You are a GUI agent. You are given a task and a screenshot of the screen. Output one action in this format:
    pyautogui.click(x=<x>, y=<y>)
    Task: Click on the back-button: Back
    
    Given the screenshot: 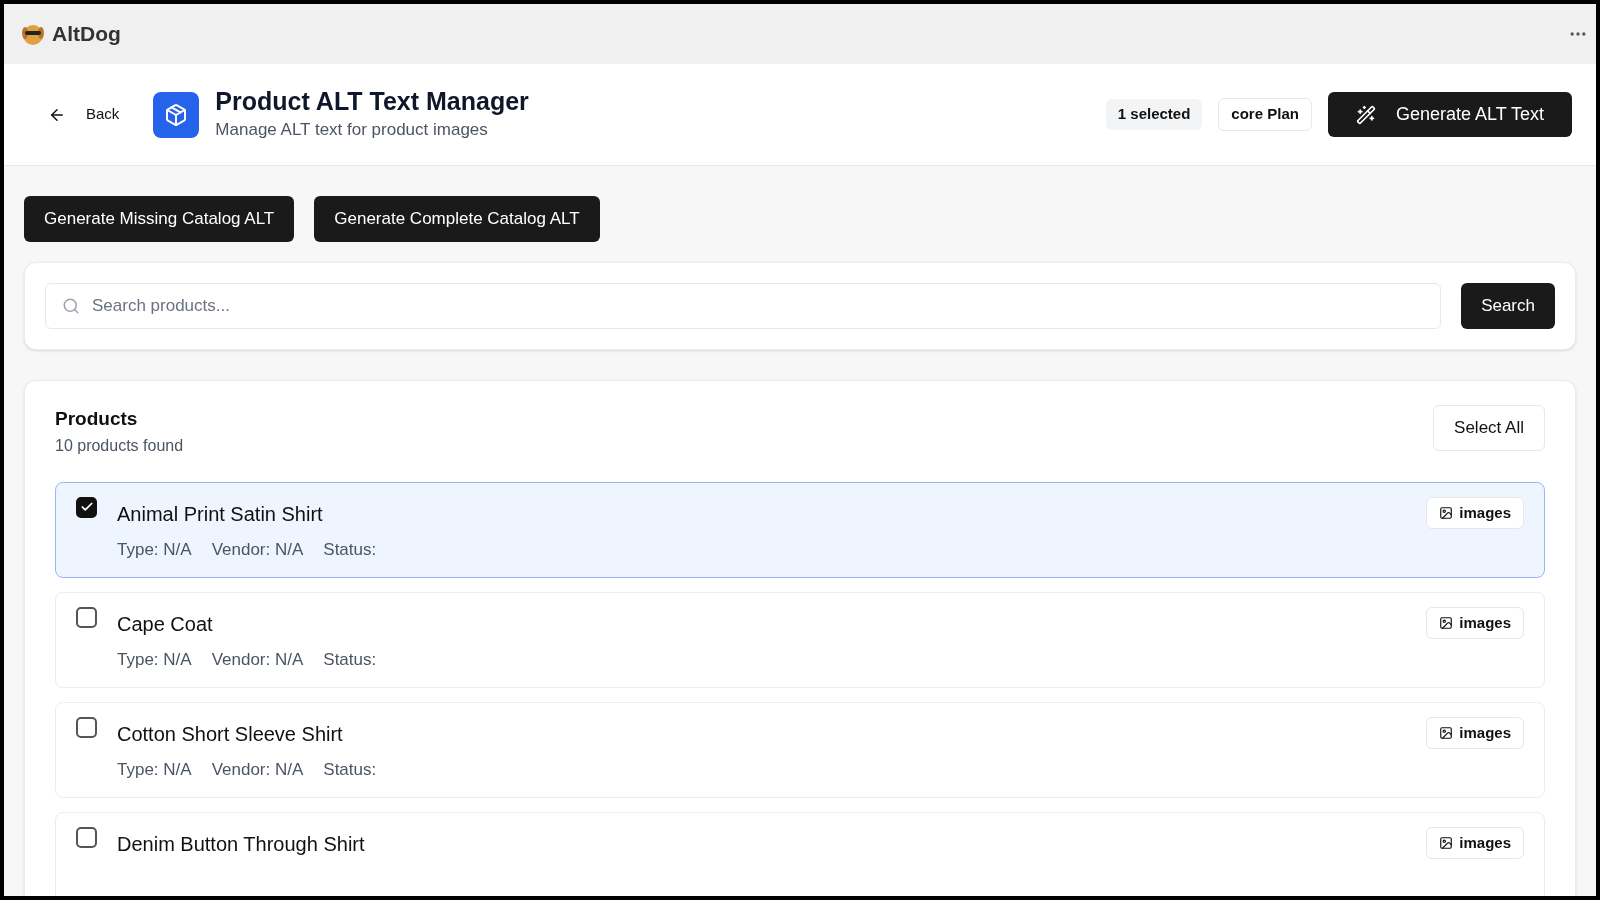 What is the action you would take?
    pyautogui.click(x=84, y=114)
    